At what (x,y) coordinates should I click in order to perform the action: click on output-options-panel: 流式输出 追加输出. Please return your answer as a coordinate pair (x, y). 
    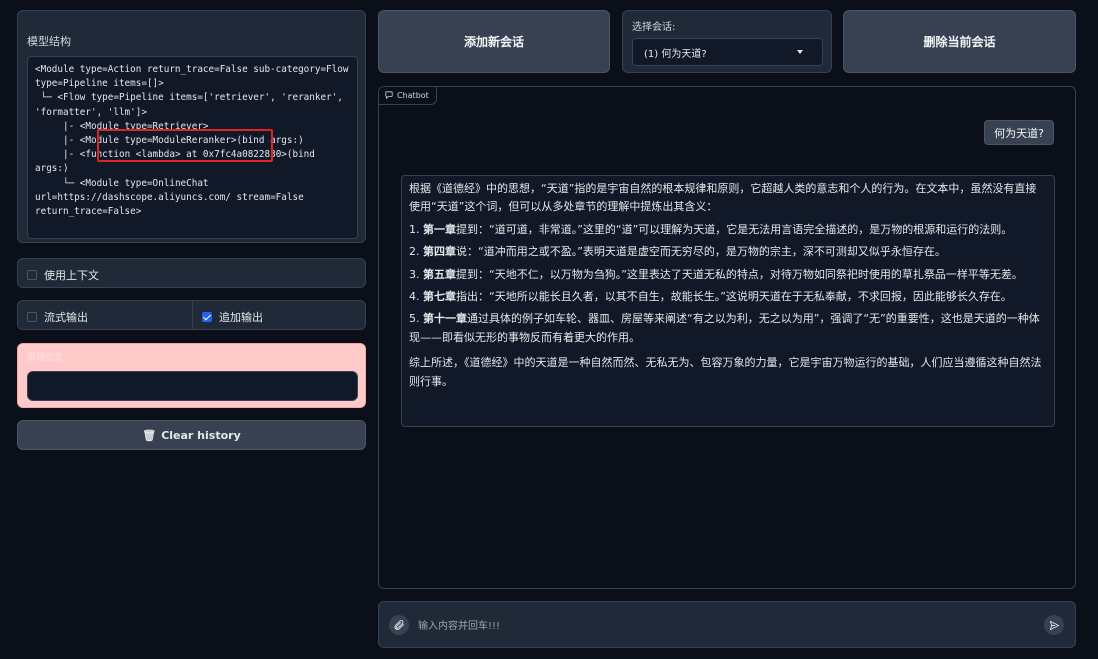
    Looking at the image, I should click on (191, 315).